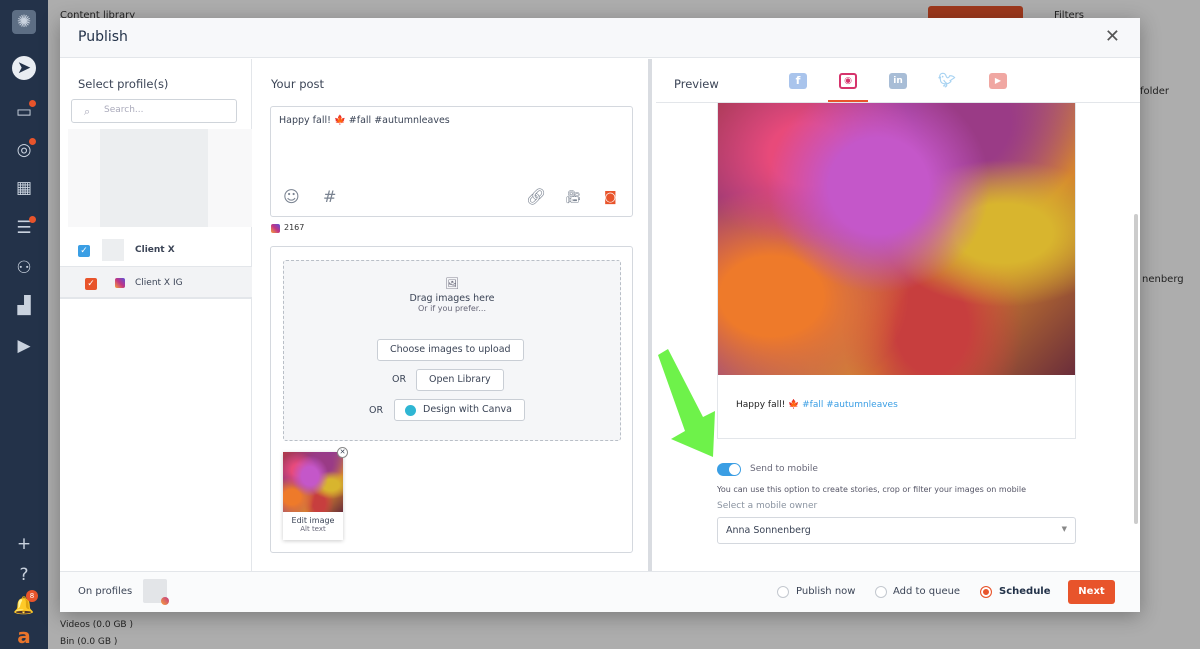 The height and width of the screenshot is (649, 1200). I want to click on help-icon: ?, so click(24, 575).